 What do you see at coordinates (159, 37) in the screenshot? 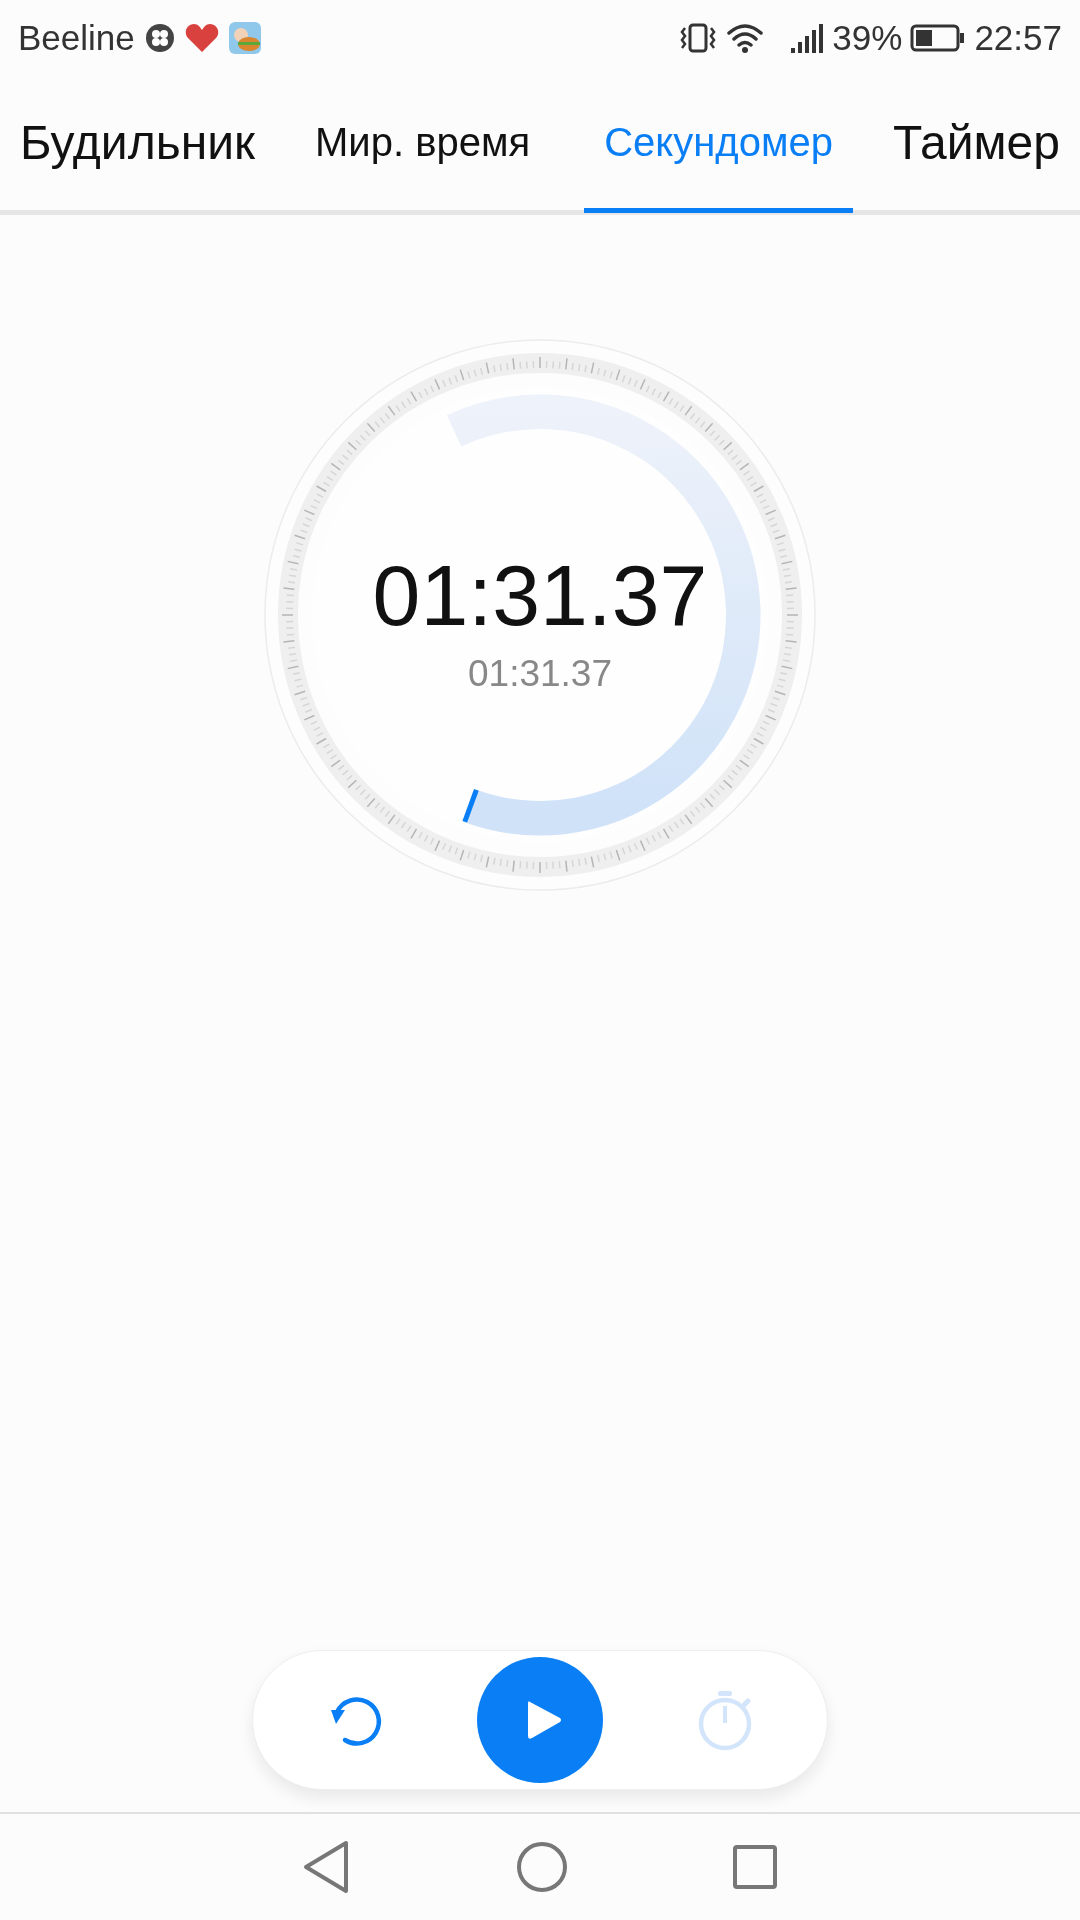
I see `clover-icon` at bounding box center [159, 37].